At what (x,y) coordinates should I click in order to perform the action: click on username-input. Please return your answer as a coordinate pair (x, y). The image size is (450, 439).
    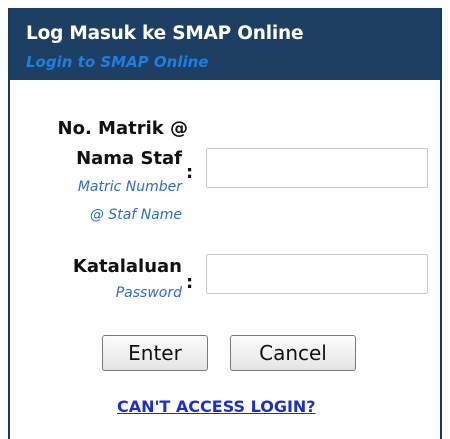
    Looking at the image, I should click on (317, 168).